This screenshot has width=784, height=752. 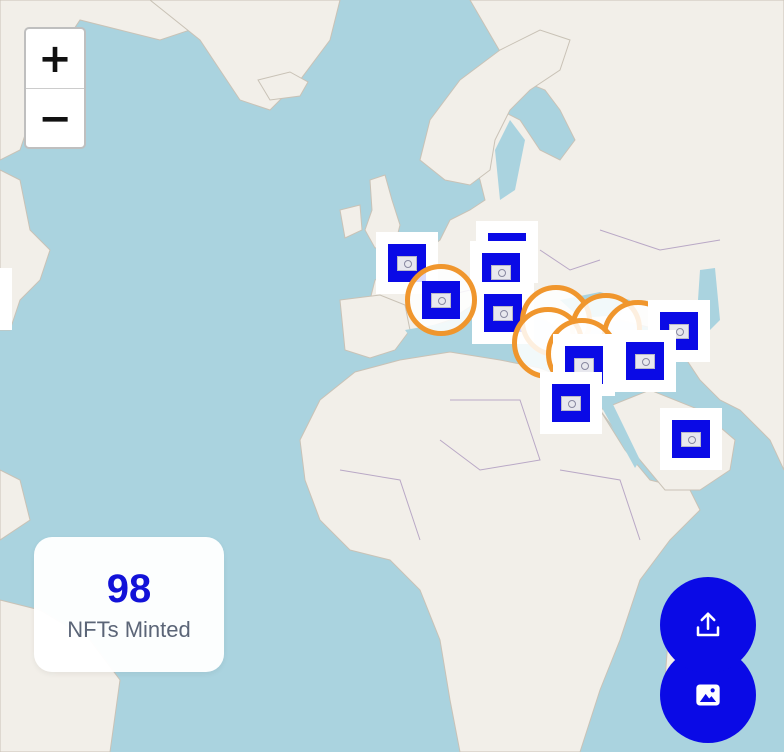 What do you see at coordinates (129, 588) in the screenshot?
I see `nft-count-value: 98` at bounding box center [129, 588].